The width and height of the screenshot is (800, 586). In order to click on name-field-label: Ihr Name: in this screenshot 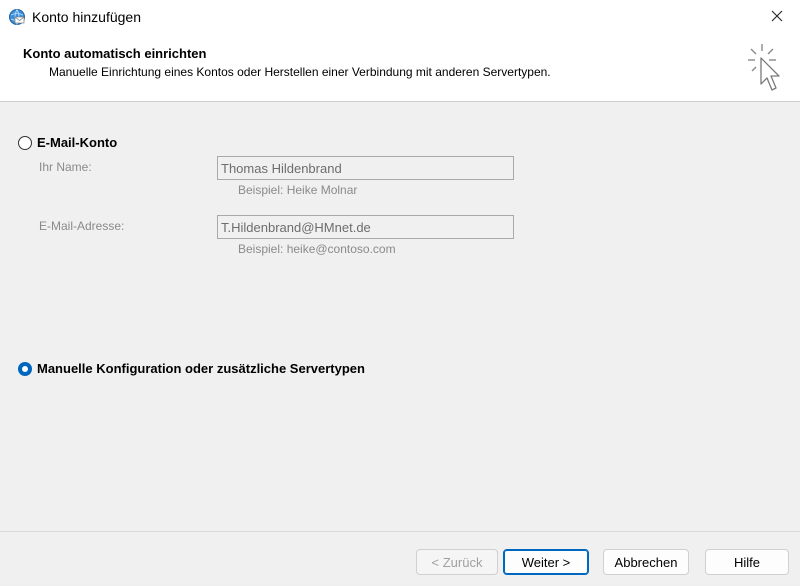, I will do `click(65, 167)`.